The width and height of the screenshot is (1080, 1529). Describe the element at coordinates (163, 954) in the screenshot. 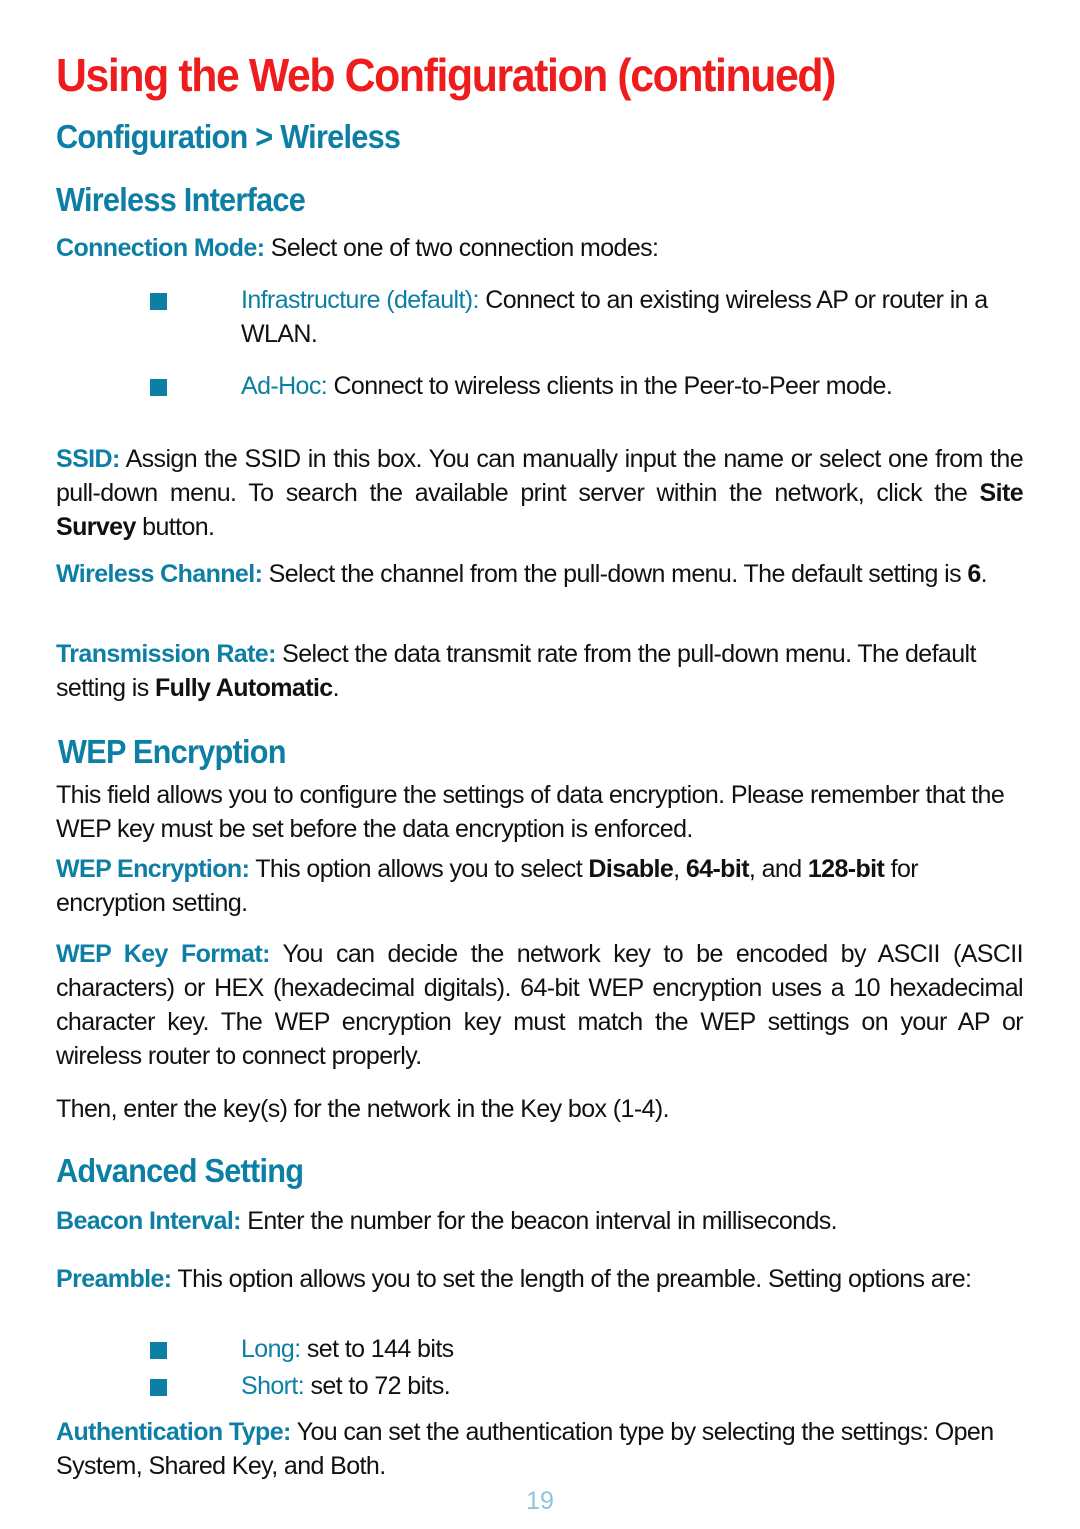

I see `wep-key-format-label: WEP Key Format:` at that location.